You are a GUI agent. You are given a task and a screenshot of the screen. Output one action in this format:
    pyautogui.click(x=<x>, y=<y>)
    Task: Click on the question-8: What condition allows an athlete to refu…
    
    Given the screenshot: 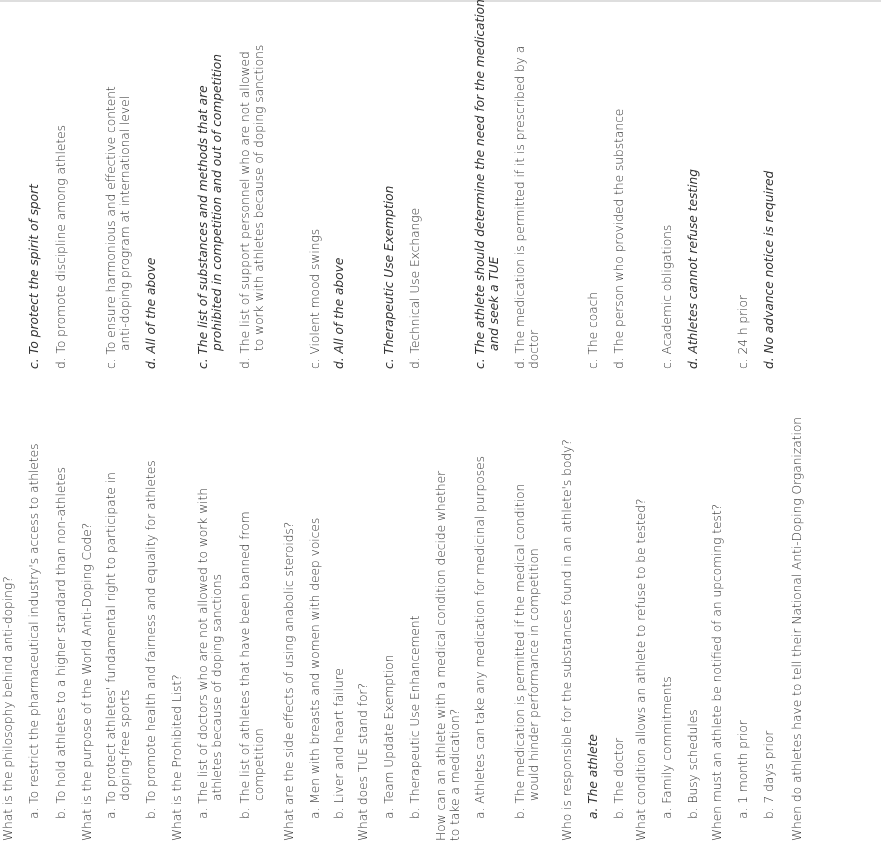 What is the action you would take?
    pyautogui.click(x=641, y=670)
    